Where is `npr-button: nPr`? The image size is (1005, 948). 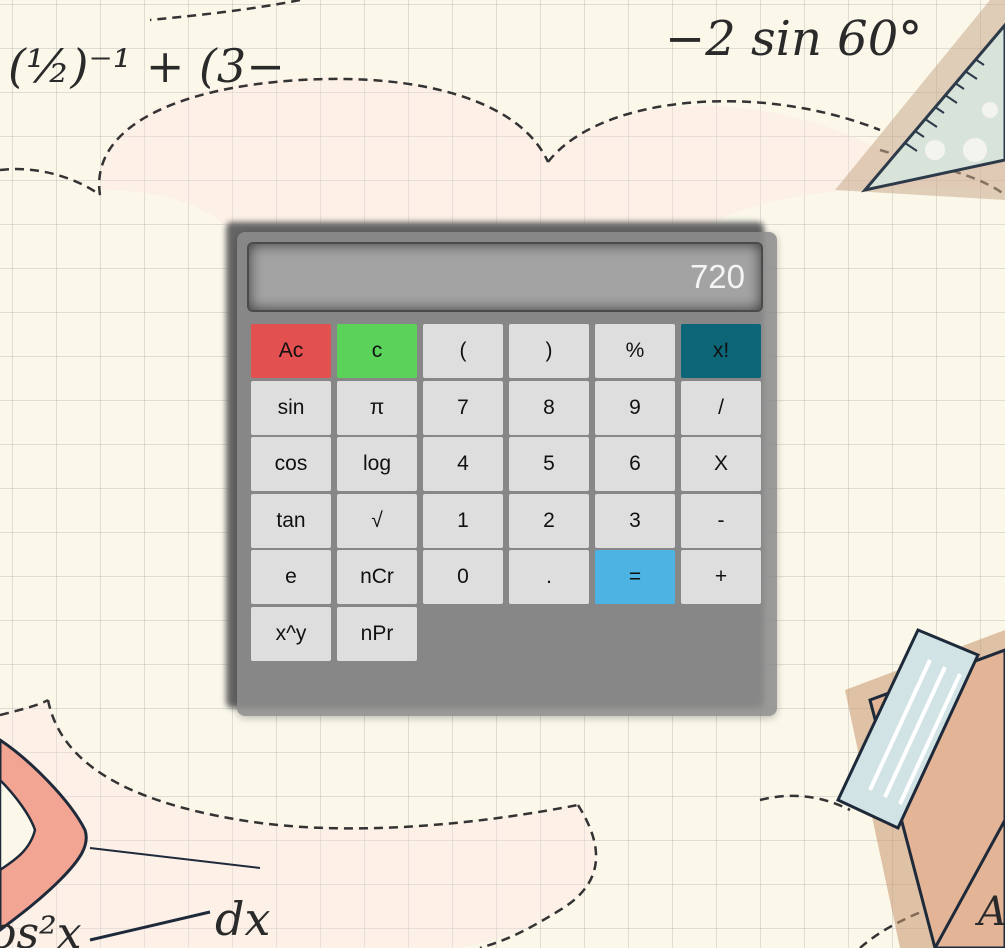 npr-button: nPr is located at coordinates (377, 633).